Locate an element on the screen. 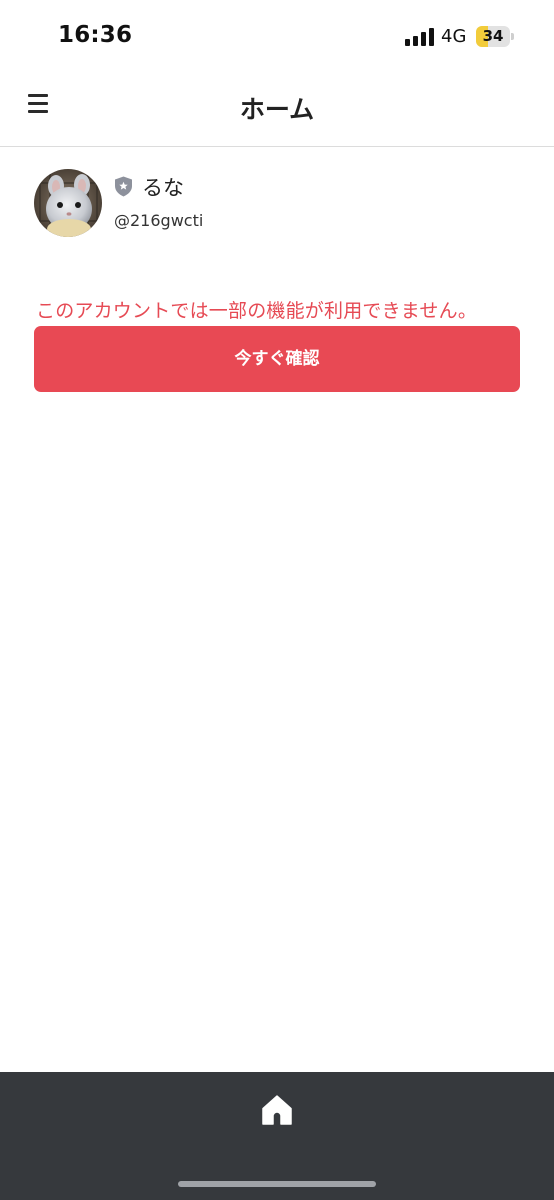 This screenshot has width=554, height=1200. check-now-button: 今すぐ確認 is located at coordinates (277, 359).